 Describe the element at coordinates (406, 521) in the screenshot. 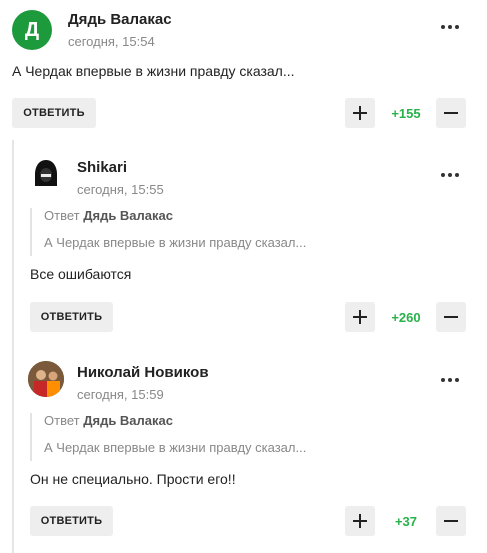

I see `vote-score: +37` at that location.